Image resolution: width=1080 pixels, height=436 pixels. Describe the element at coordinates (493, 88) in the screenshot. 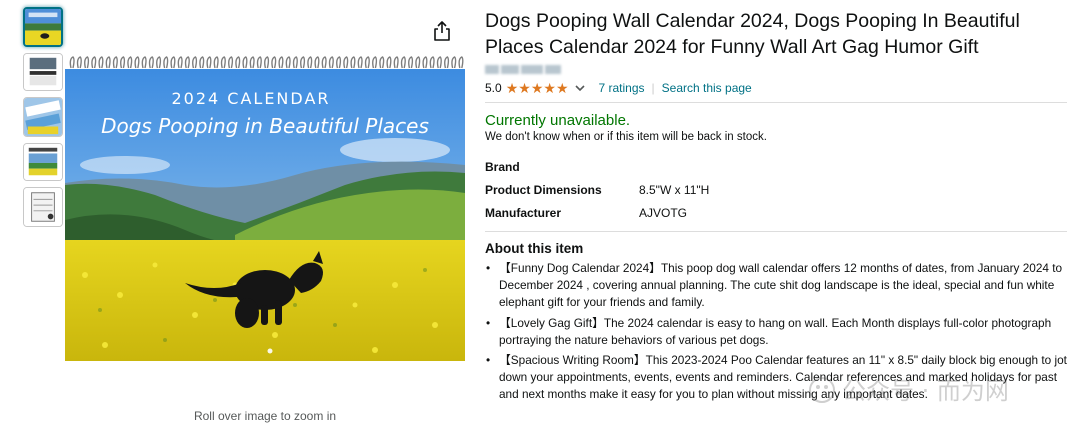

I see `rating-score: 5.0` at that location.